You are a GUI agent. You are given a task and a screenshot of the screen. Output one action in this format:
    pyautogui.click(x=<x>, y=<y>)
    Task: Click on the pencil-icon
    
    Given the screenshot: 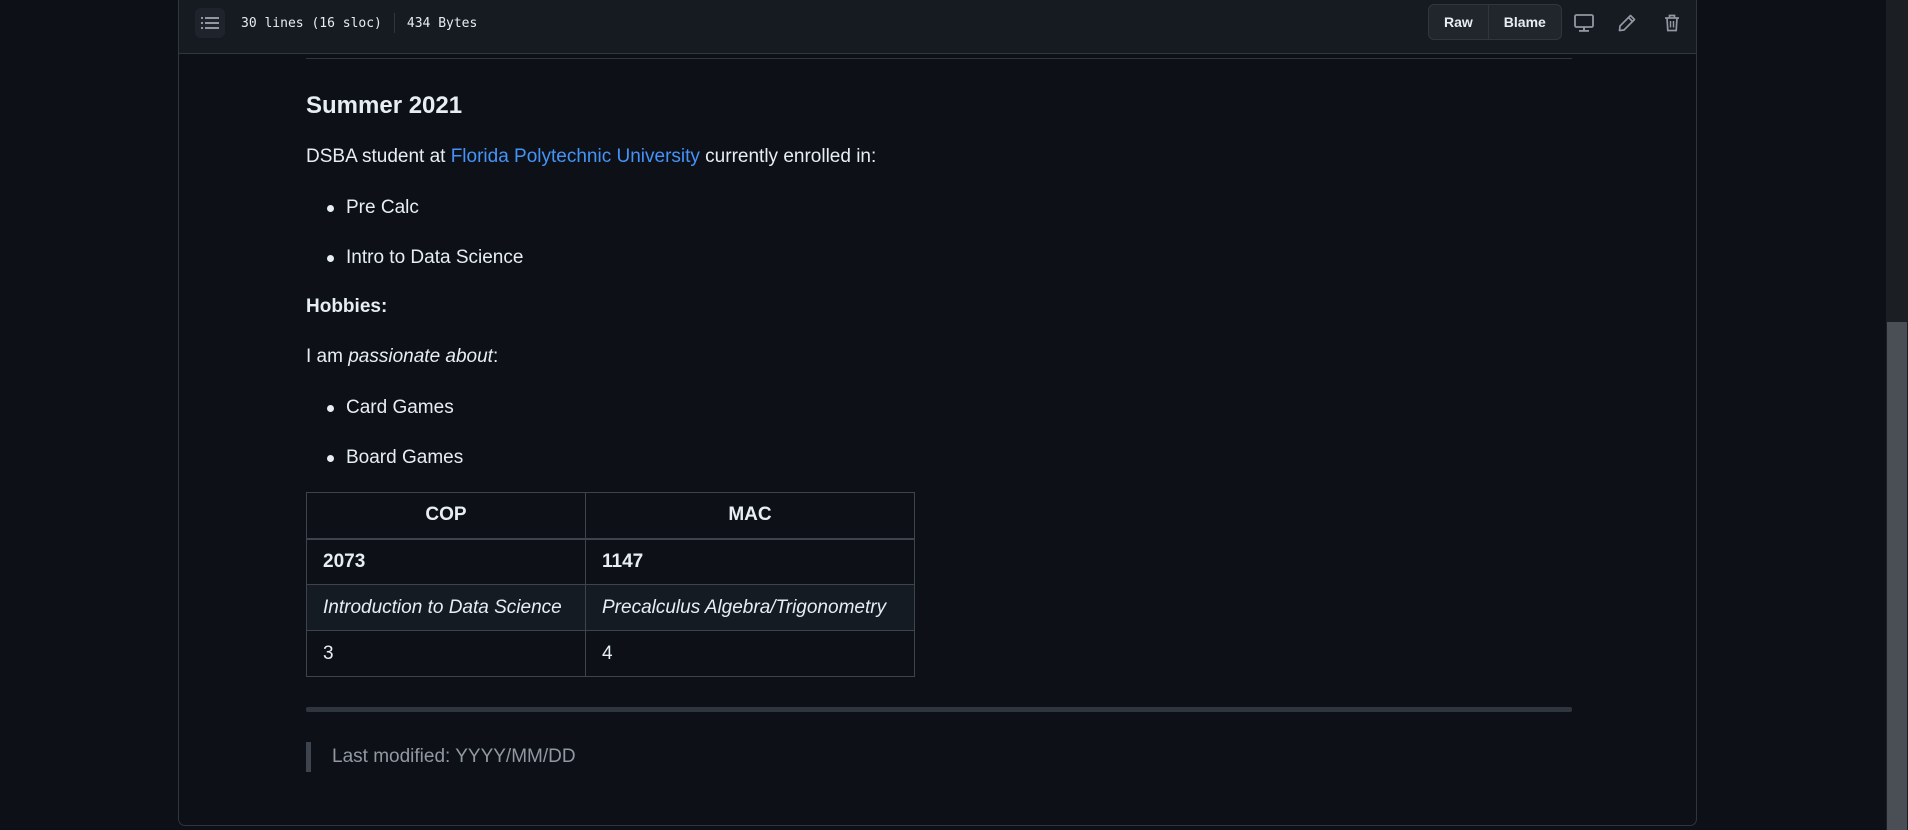 What is the action you would take?
    pyautogui.click(x=1627, y=23)
    